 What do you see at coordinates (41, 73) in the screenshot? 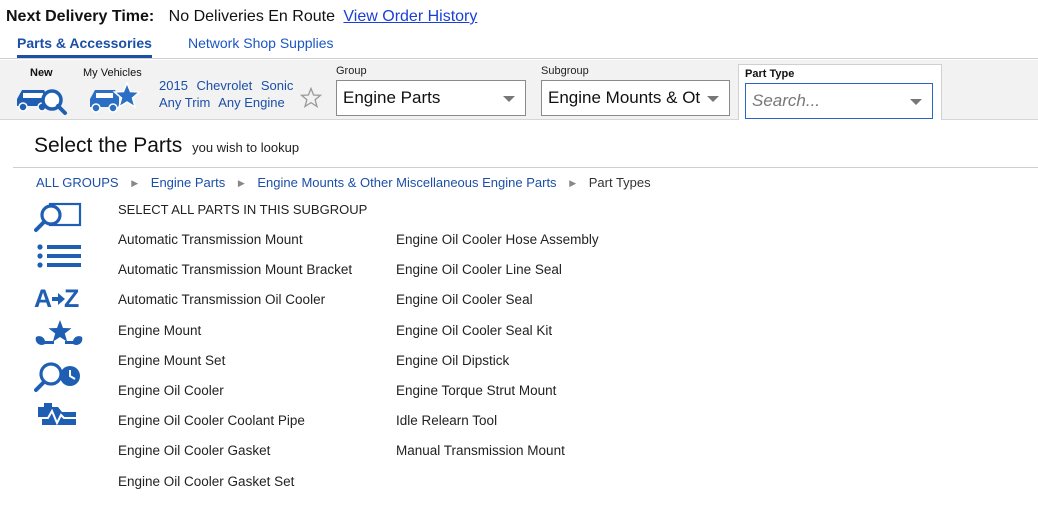
I see `new-vehicle-label: New` at bounding box center [41, 73].